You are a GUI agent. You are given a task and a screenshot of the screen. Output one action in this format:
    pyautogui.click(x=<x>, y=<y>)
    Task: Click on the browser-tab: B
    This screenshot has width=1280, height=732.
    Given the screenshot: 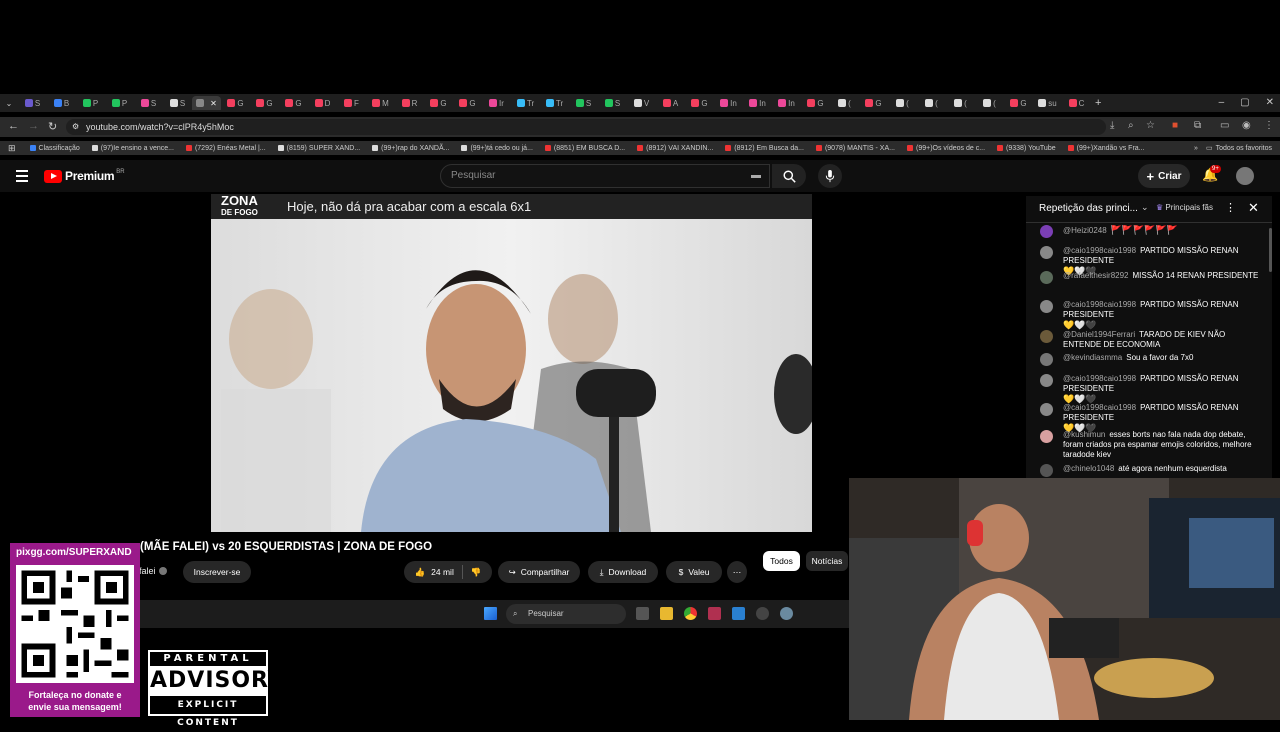 What is the action you would take?
    pyautogui.click(x=61, y=103)
    